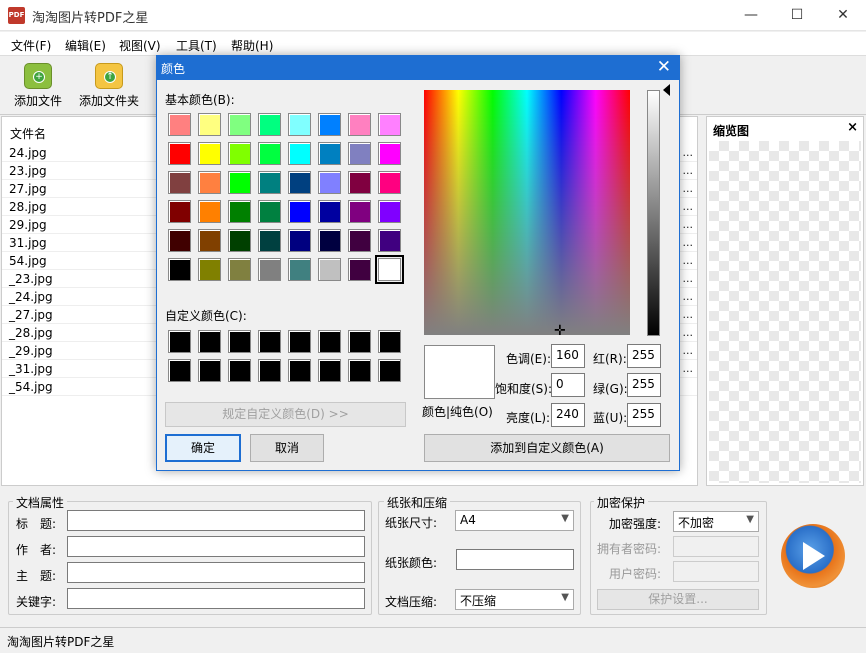 Image resolution: width=866 pixels, height=653 pixels. Describe the element at coordinates (716, 571) in the screenshot. I see `user-password-input` at that location.